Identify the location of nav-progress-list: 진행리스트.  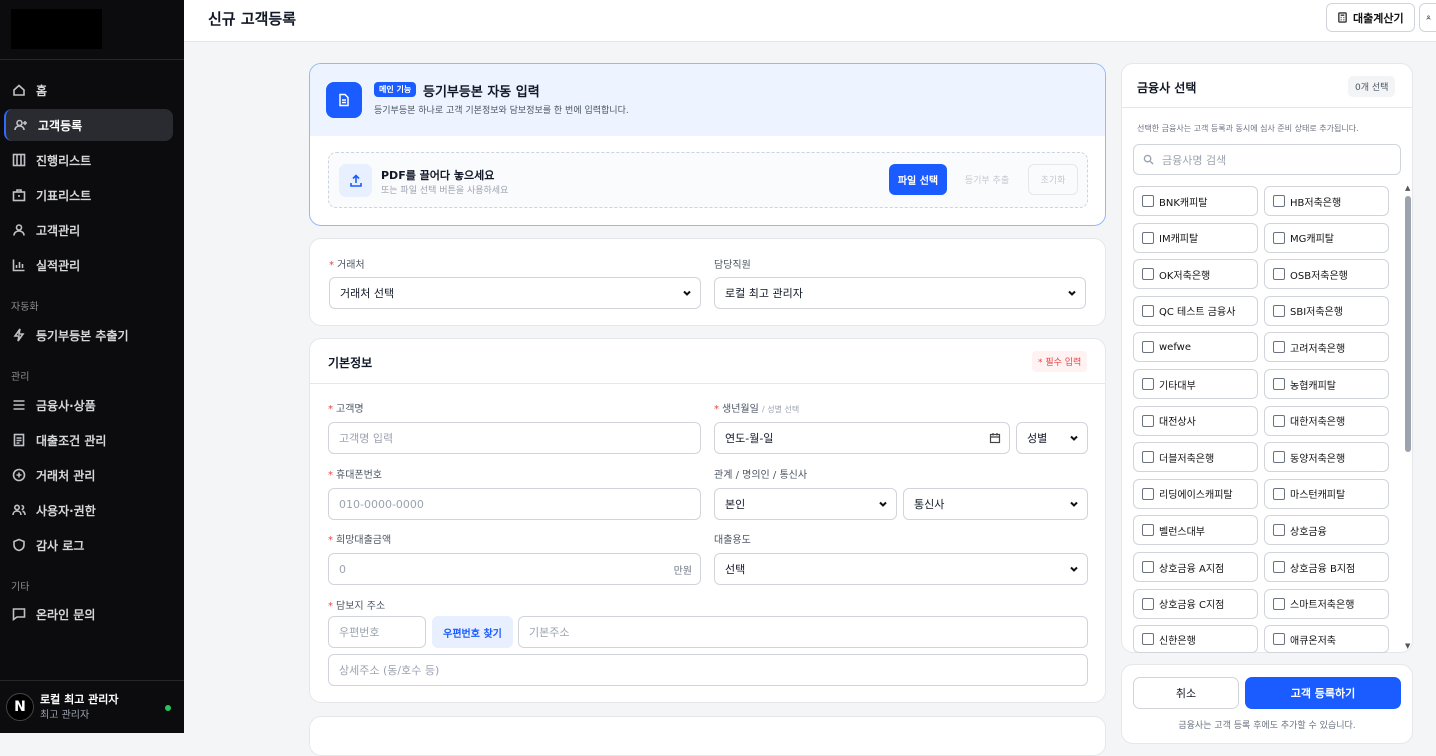
(88, 160).